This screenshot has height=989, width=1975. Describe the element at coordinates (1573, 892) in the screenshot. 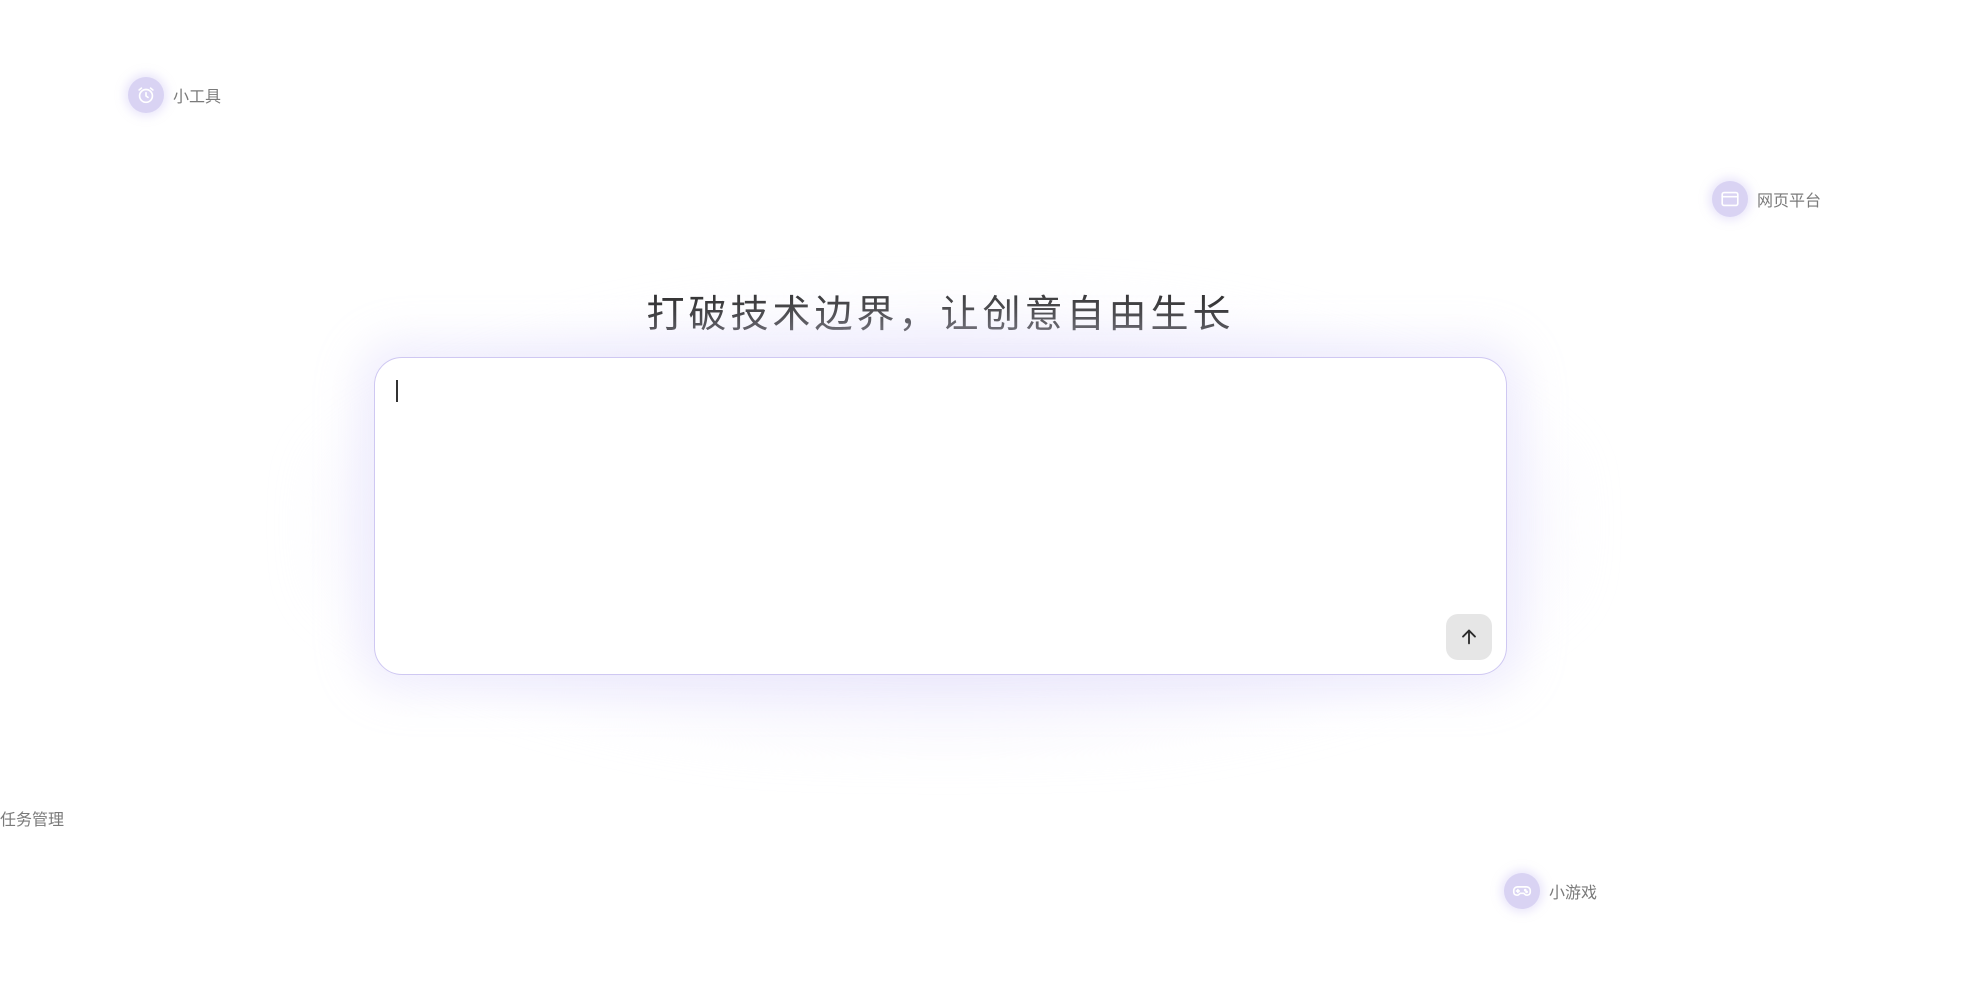

I see `chip-label: 小游戏` at that location.